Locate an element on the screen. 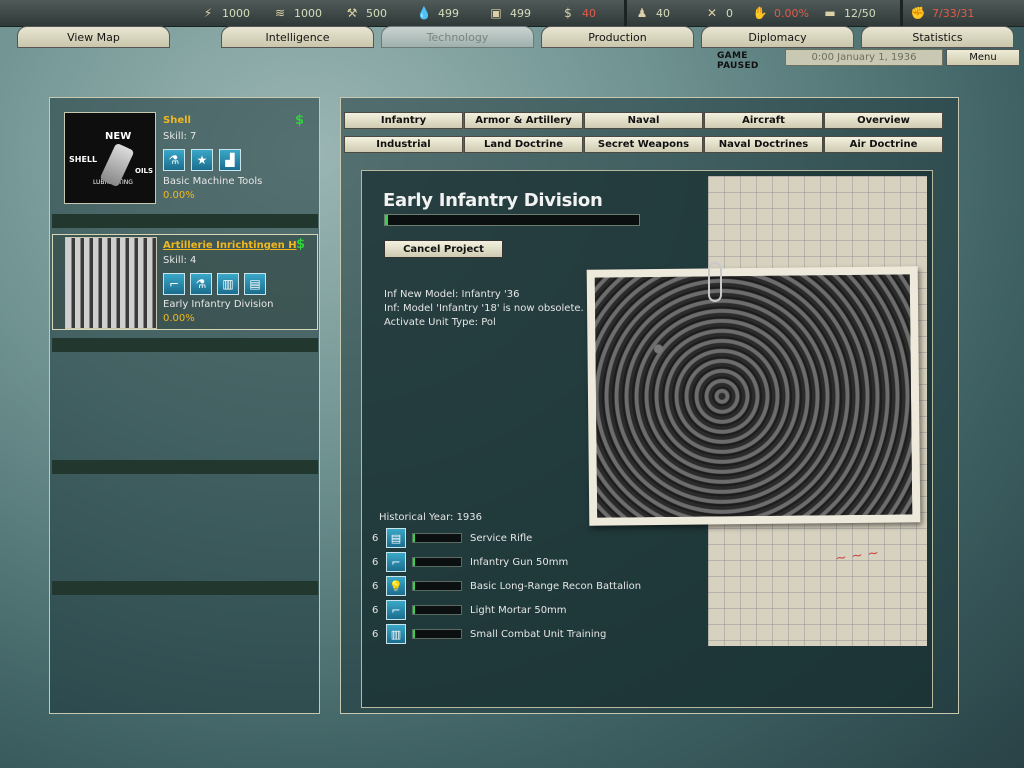 The width and height of the screenshot is (1024, 768). requirement-row: 6 ⌐ Light Mortar 50mm is located at coordinates (537, 610).